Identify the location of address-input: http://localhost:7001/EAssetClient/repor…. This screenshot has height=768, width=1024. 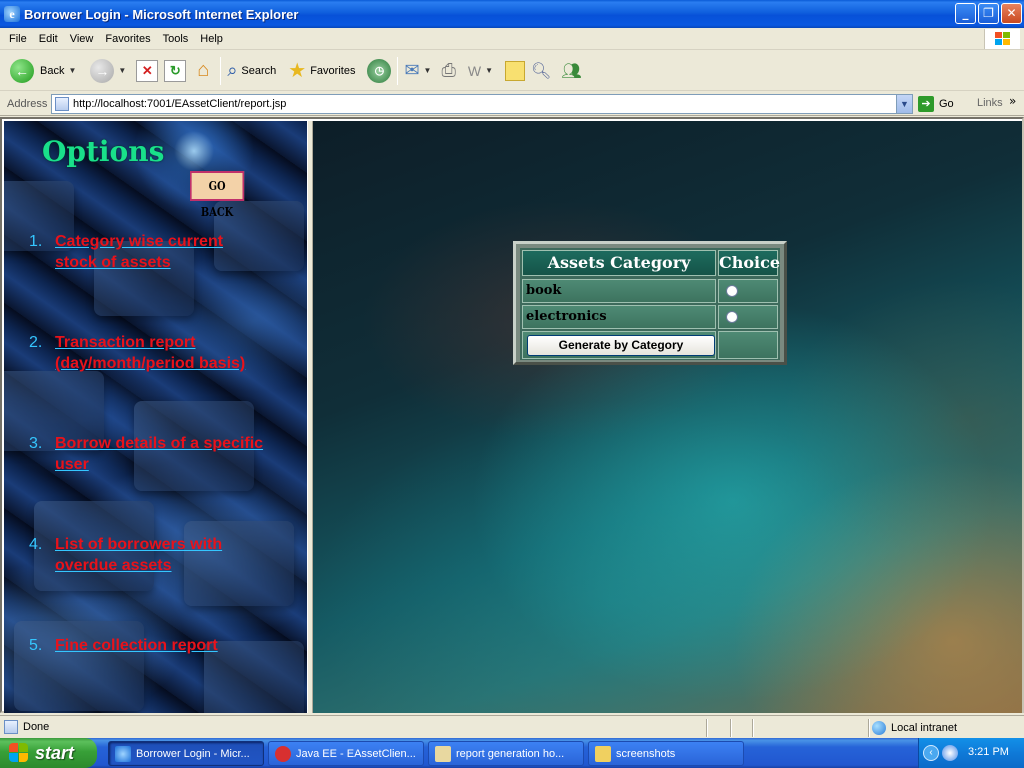
(482, 104).